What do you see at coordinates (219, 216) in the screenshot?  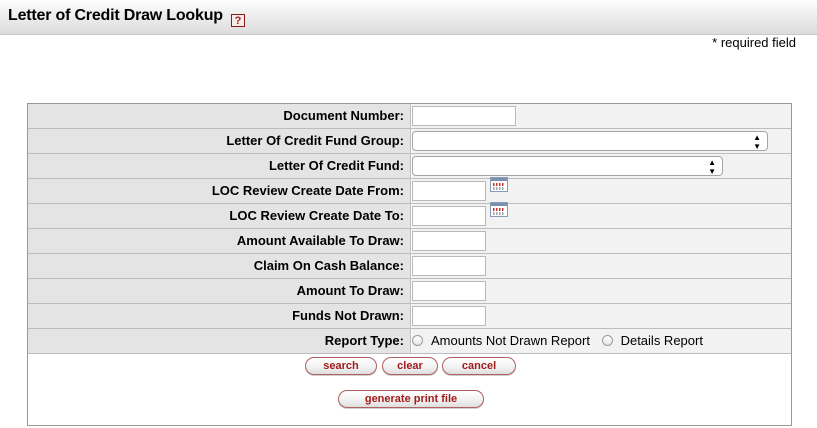 I see `review-date-to-label: LOC Review Create Date To:` at bounding box center [219, 216].